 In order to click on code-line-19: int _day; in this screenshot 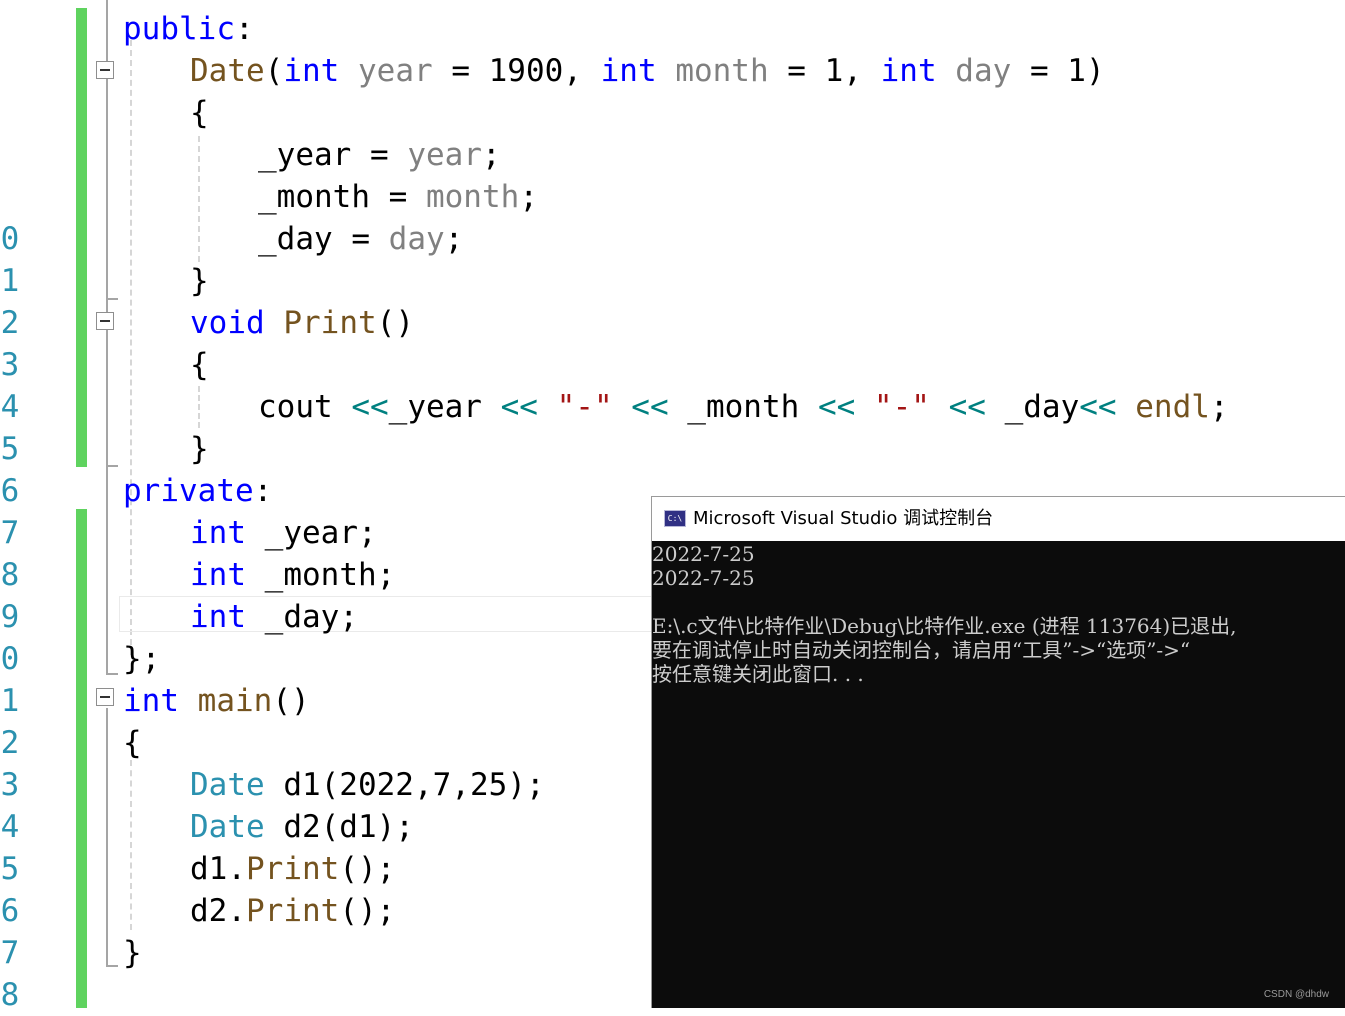, I will do `click(274, 617)`.